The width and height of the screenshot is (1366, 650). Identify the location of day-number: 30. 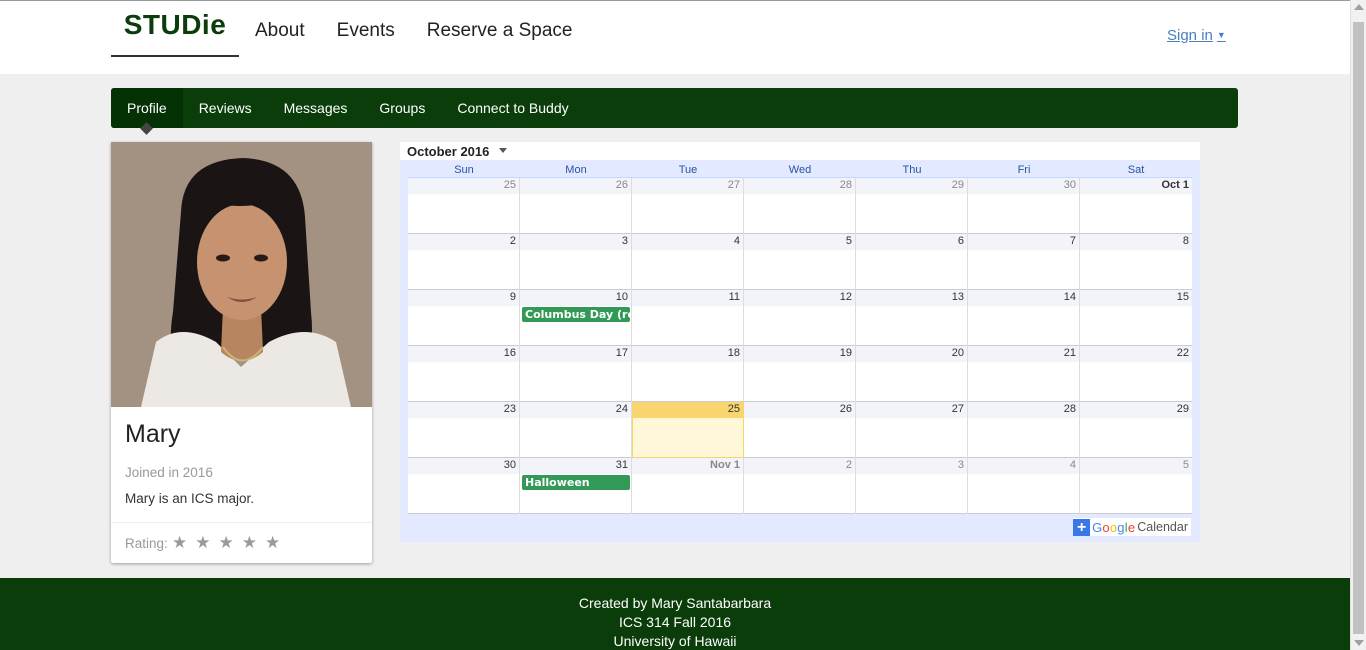
(510, 465).